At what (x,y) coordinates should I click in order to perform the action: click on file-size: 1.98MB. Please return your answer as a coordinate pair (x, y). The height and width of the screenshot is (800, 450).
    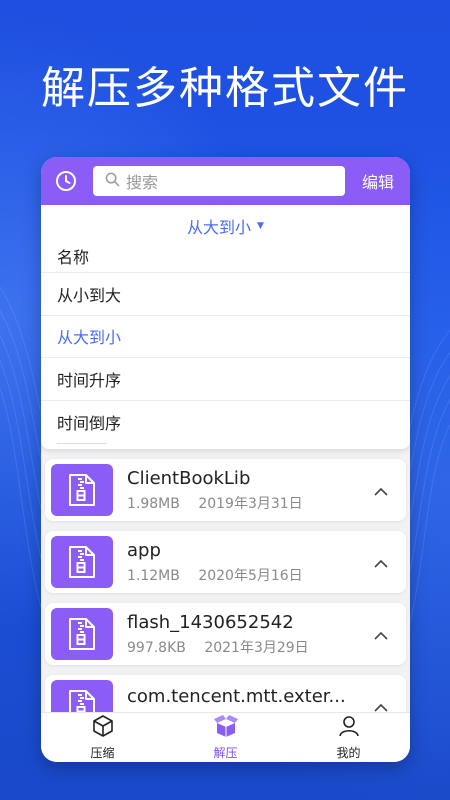
    Looking at the image, I should click on (153, 503).